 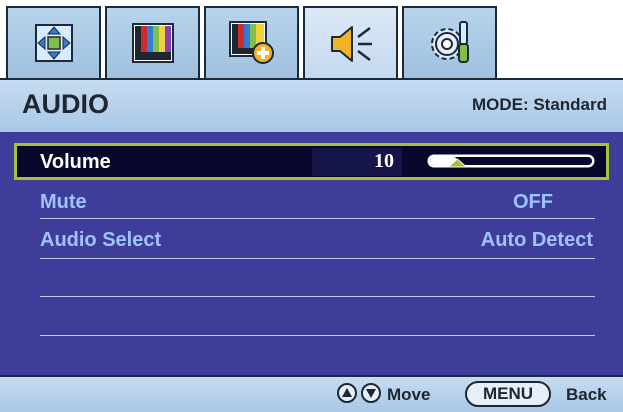 What do you see at coordinates (311, 240) in the screenshot?
I see `menu-item-audio-select: Audio Select Auto Detect` at bounding box center [311, 240].